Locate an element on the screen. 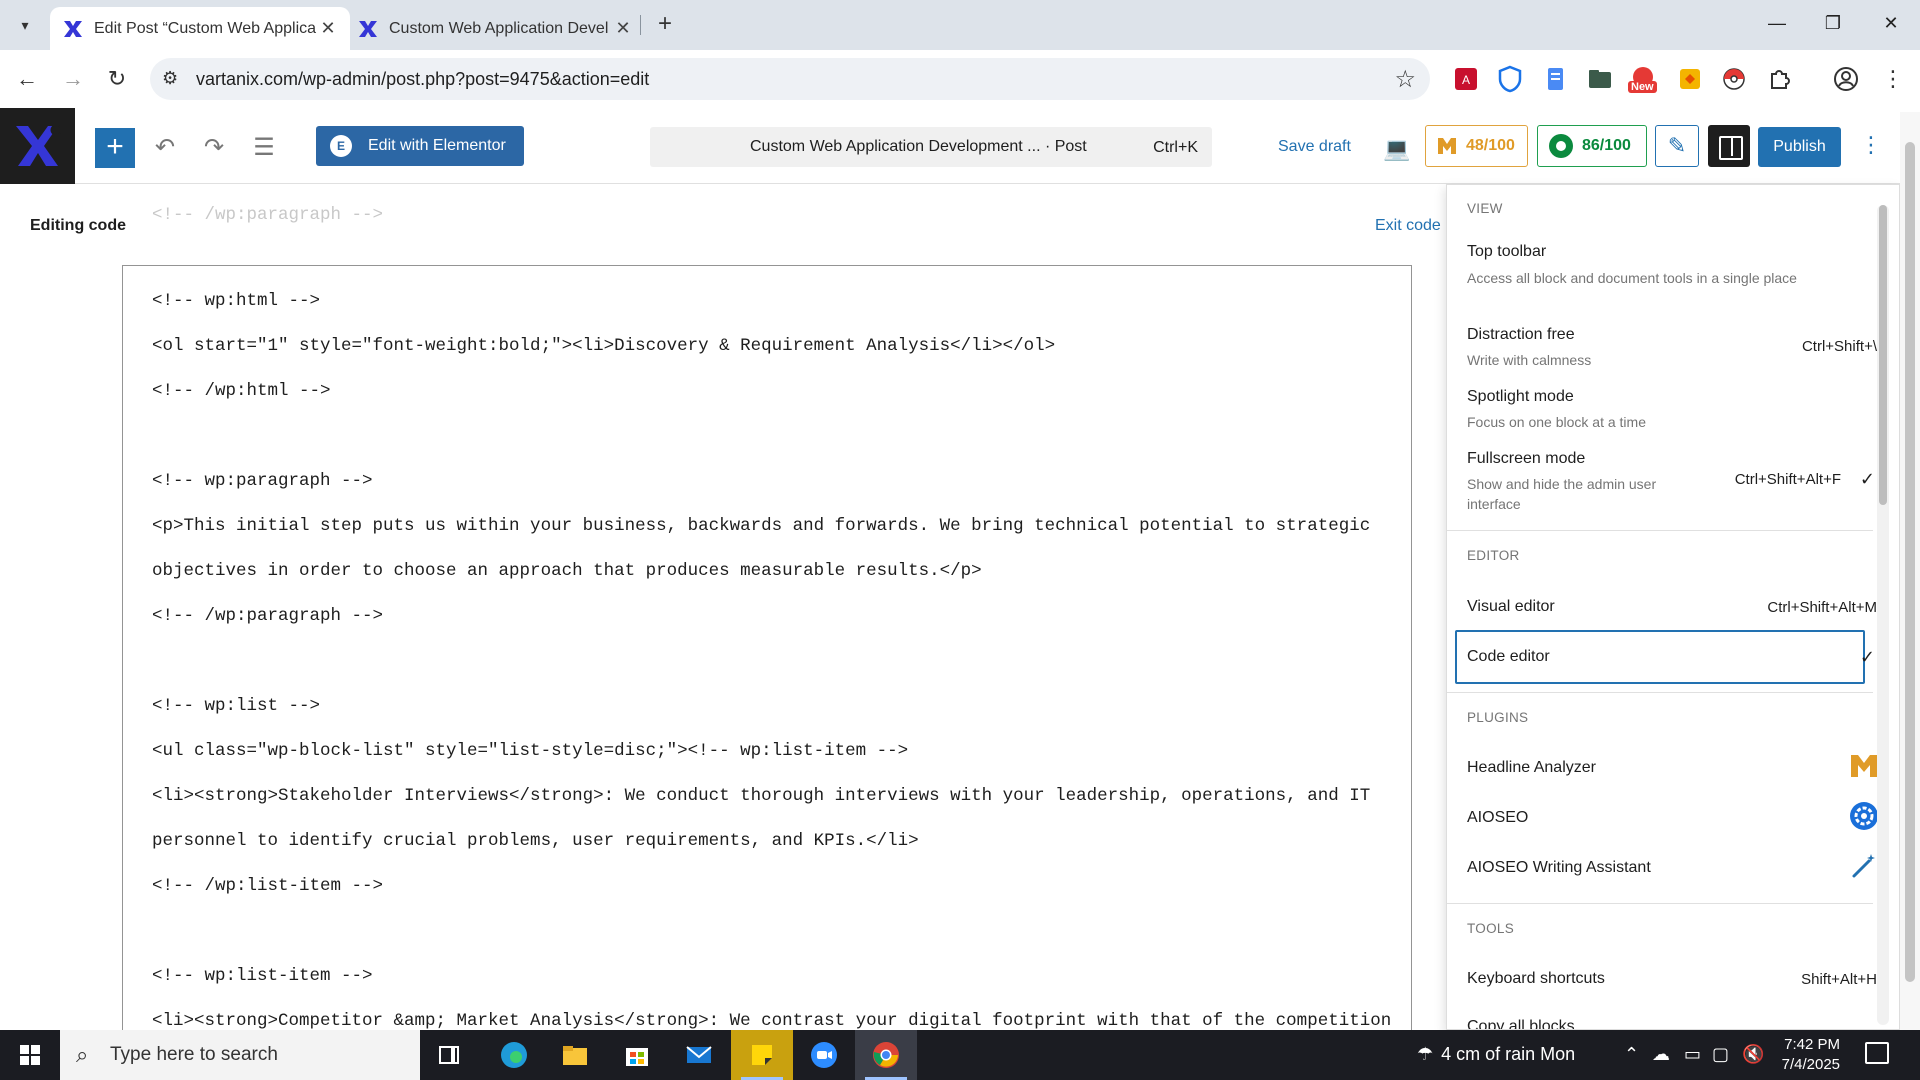 This screenshot has width=1920, height=1080. forward-arrow-icon: → is located at coordinates (73, 79).